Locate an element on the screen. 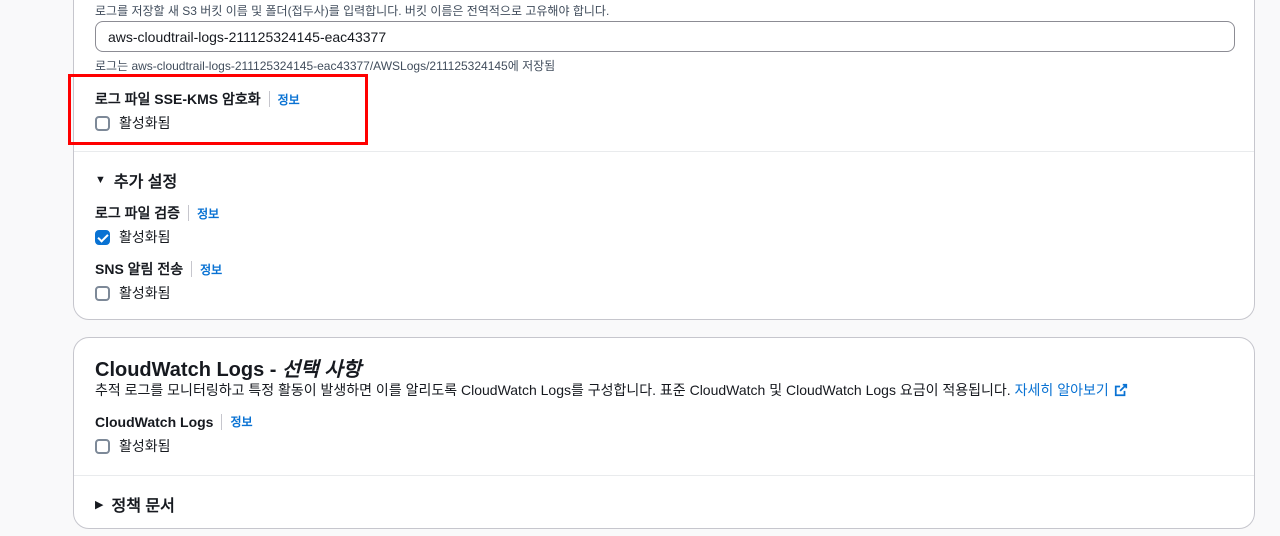  log-validation-checkbox is located at coordinates (102, 237).